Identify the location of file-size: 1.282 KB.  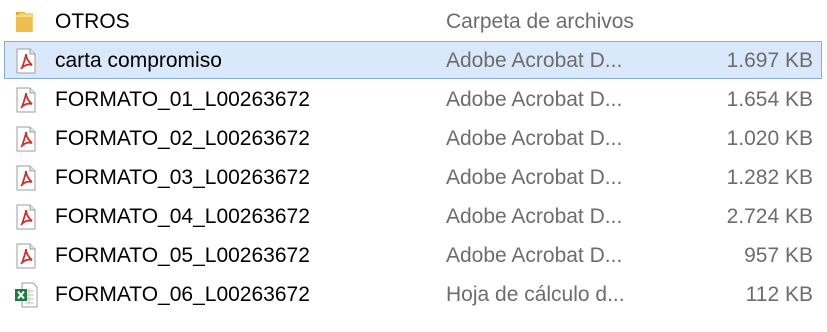
(769, 177).